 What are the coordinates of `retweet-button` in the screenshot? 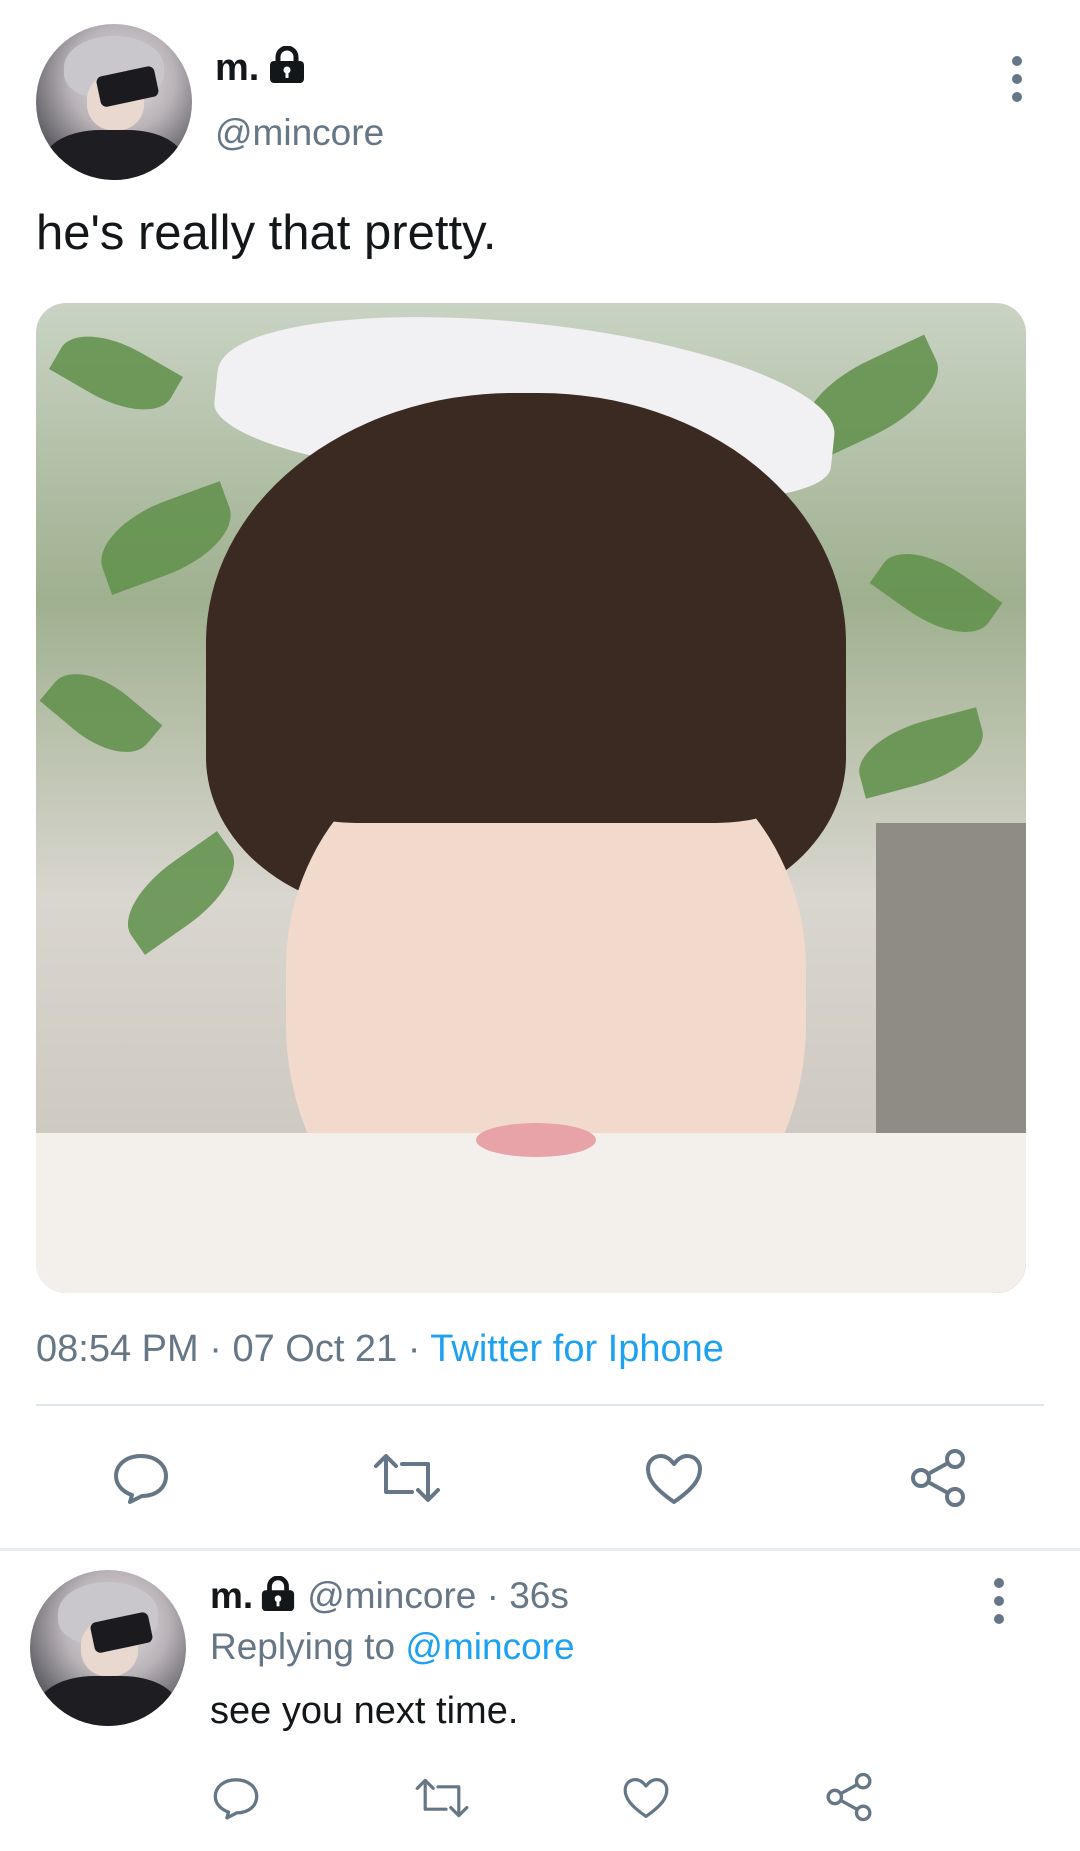 It's located at (407, 1480).